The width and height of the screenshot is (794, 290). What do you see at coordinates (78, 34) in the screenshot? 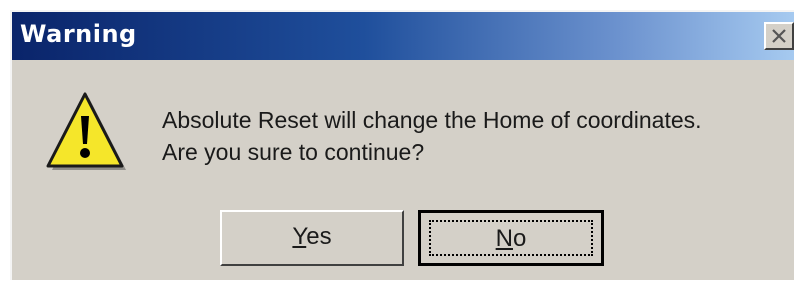
I see `dialog-title: Warning` at bounding box center [78, 34].